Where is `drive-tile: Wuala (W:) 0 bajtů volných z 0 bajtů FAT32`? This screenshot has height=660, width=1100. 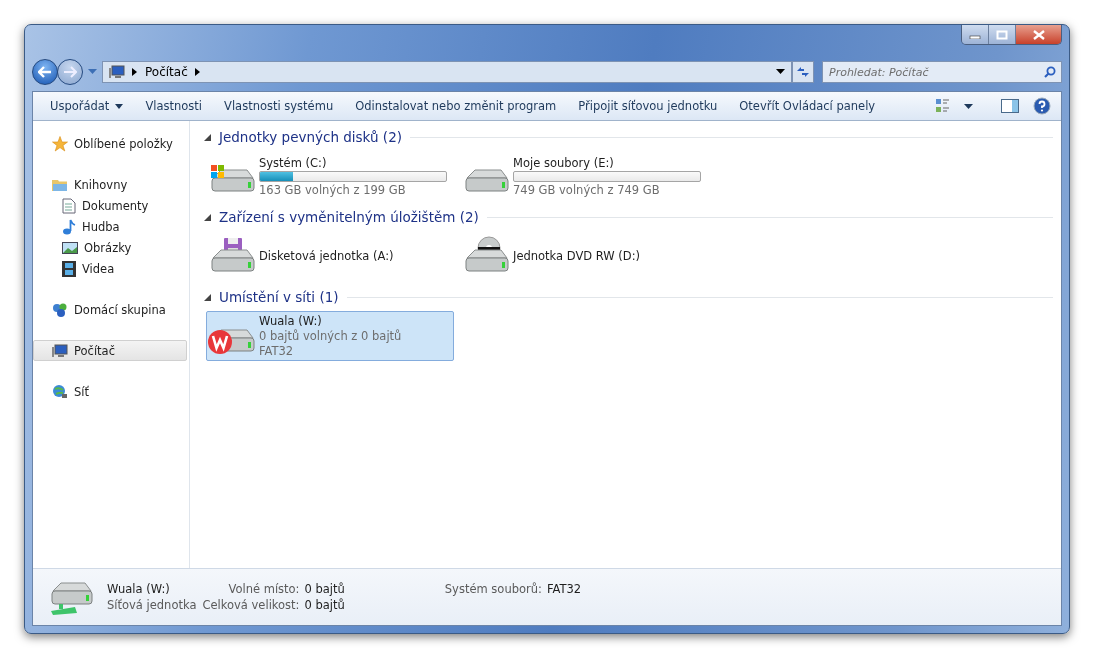
drive-tile: Wuala (W:) 0 bajtů volných z 0 bajtů FAT32 is located at coordinates (330, 336).